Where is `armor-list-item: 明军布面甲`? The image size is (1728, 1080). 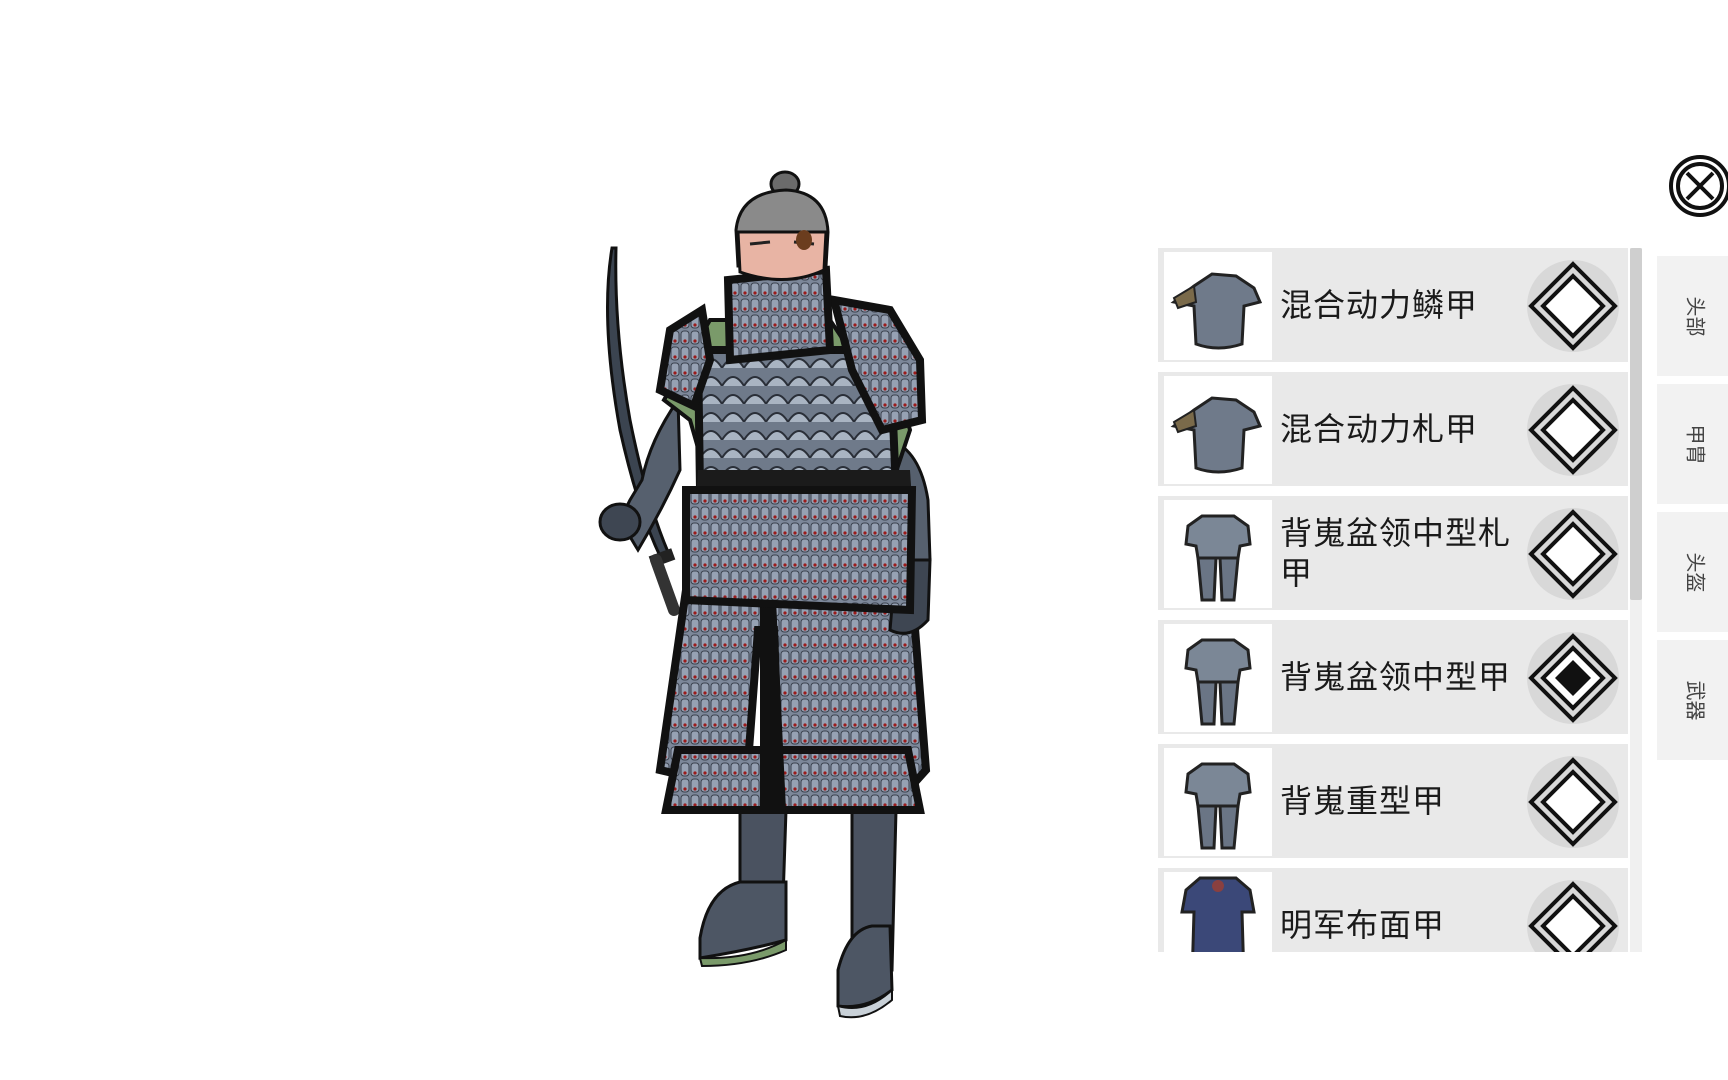 armor-list-item: 明军布面甲 is located at coordinates (1393, 910).